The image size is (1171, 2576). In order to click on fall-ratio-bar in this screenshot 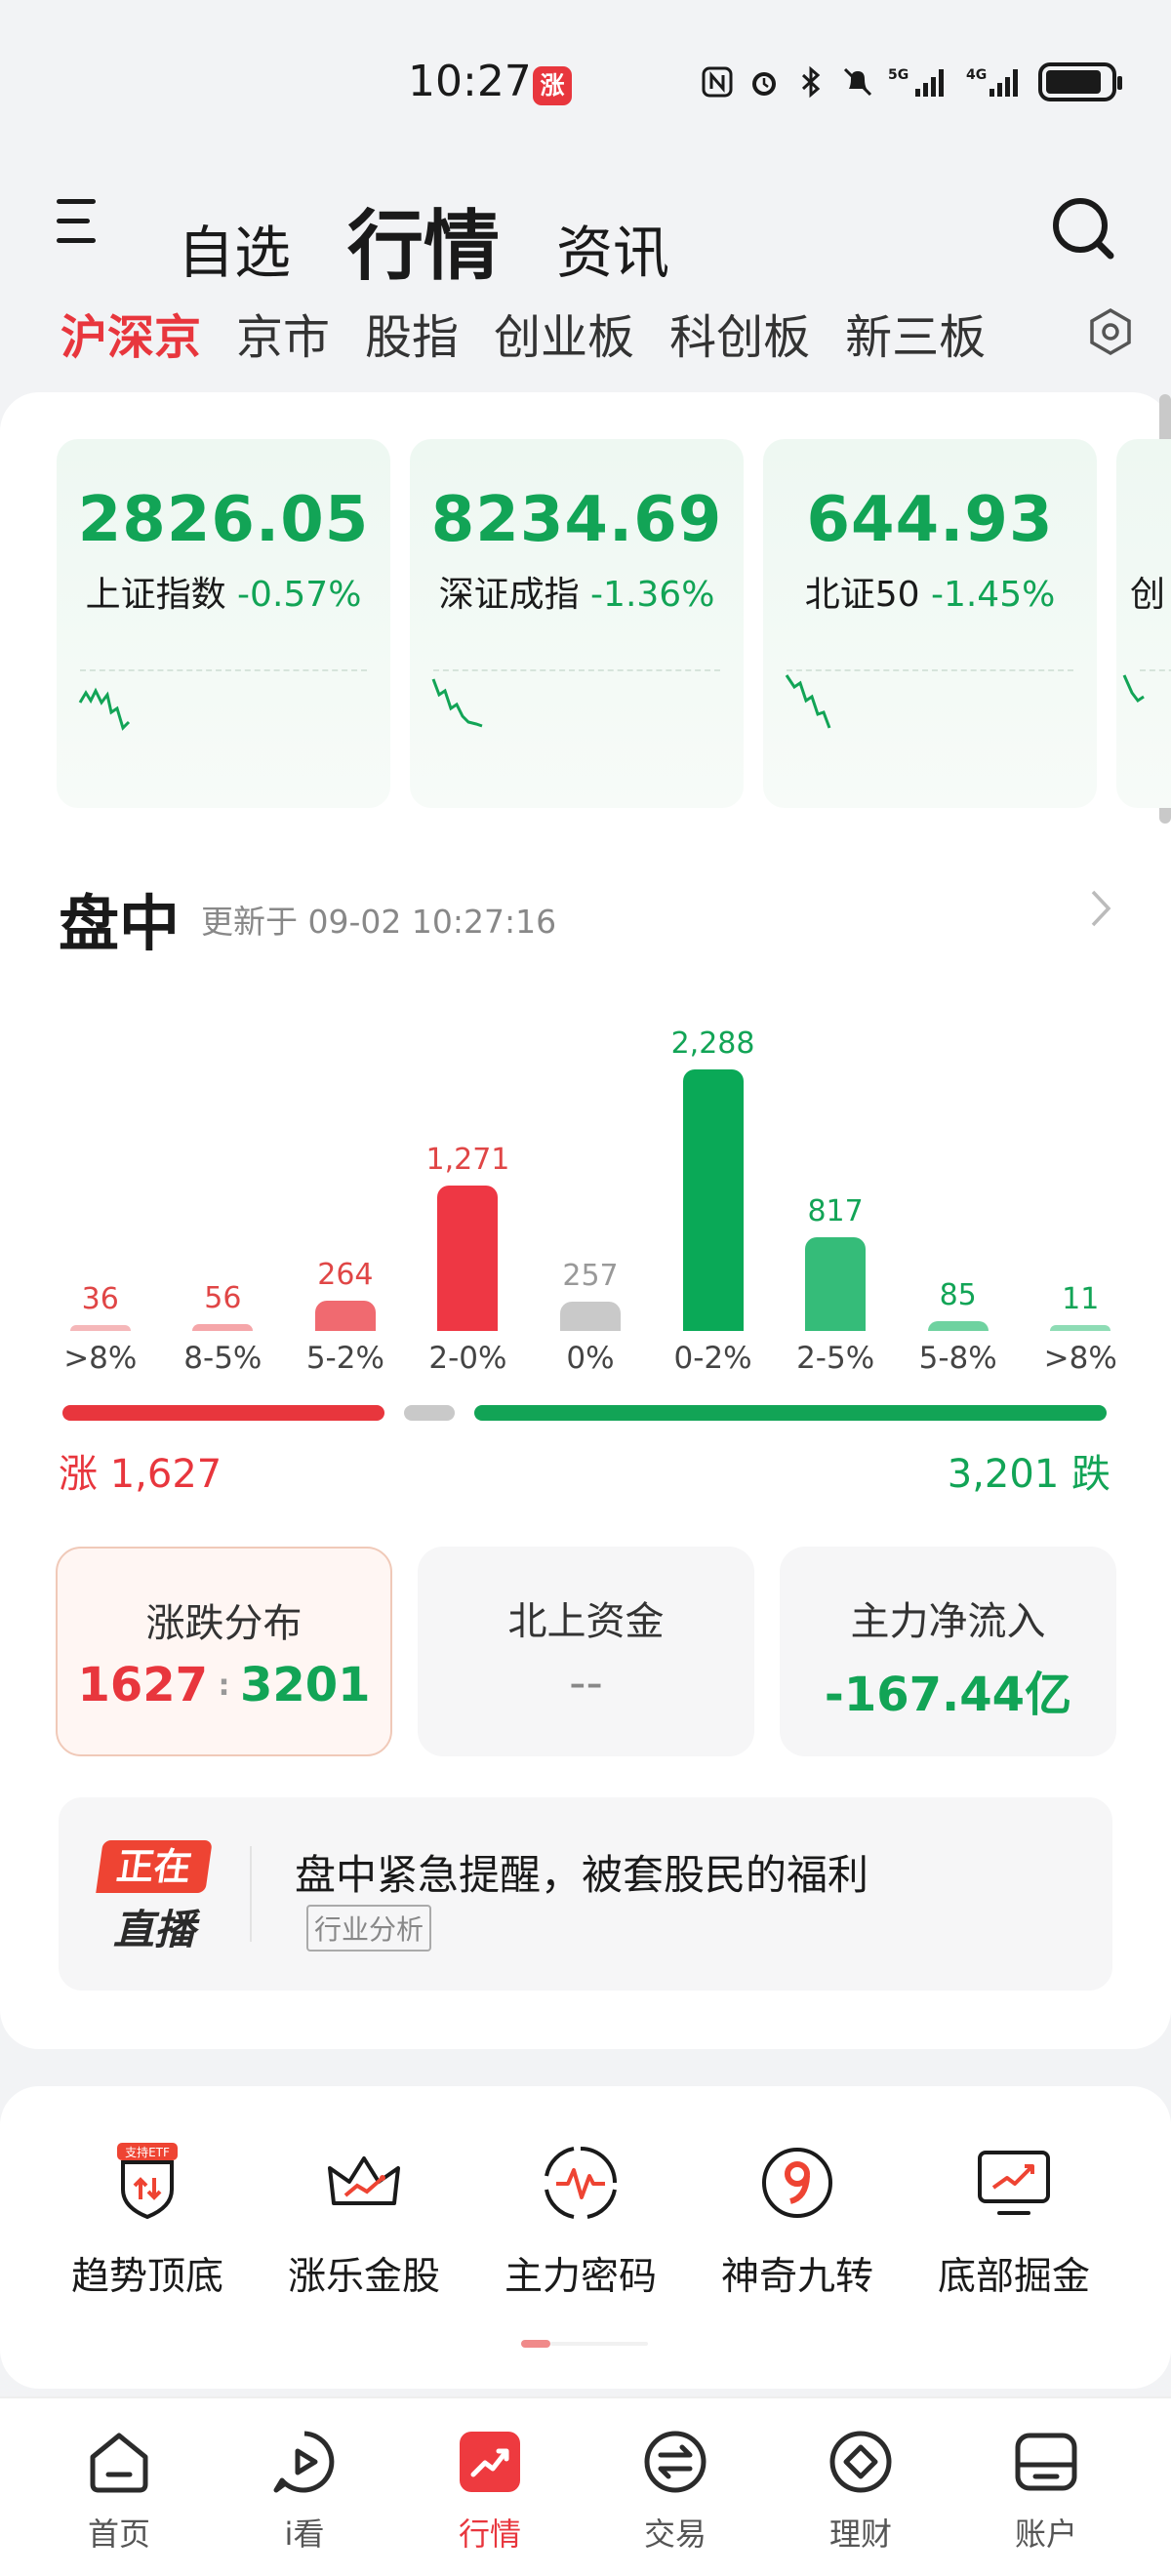, I will do `click(790, 1413)`.